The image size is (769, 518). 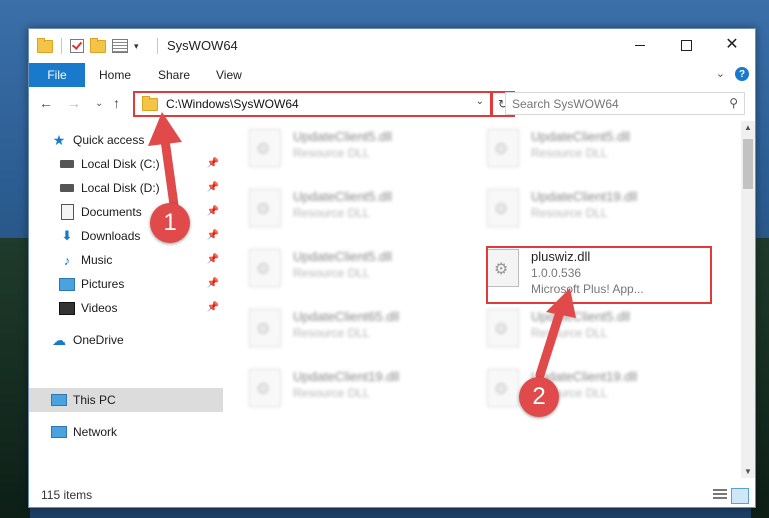 I want to click on back-arrow-icon: ←, so click(x=46, y=103).